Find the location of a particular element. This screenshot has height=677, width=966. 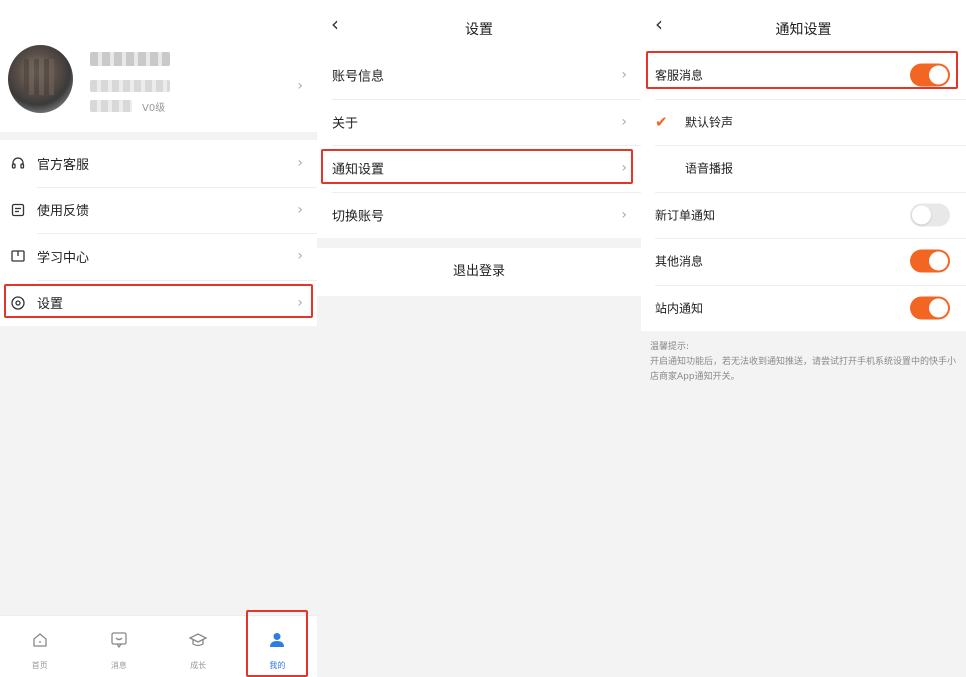

tab-label: 消息 is located at coordinates (118, 665).